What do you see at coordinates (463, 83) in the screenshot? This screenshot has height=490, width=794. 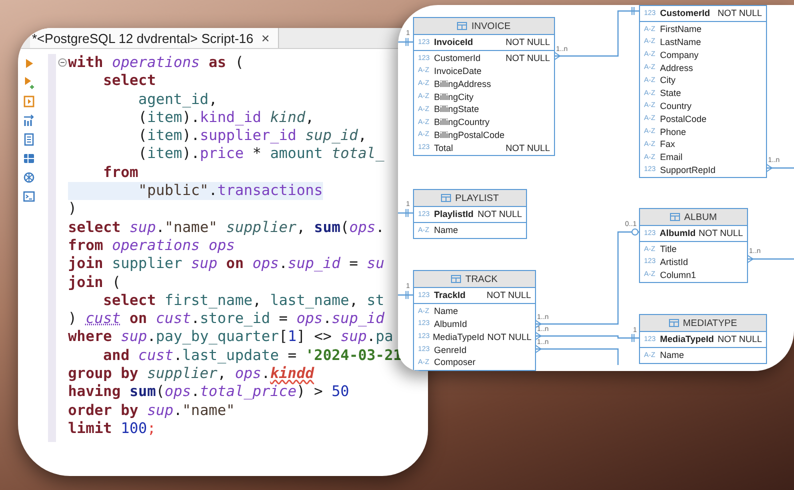 I see `column-name: BillingAddress` at bounding box center [463, 83].